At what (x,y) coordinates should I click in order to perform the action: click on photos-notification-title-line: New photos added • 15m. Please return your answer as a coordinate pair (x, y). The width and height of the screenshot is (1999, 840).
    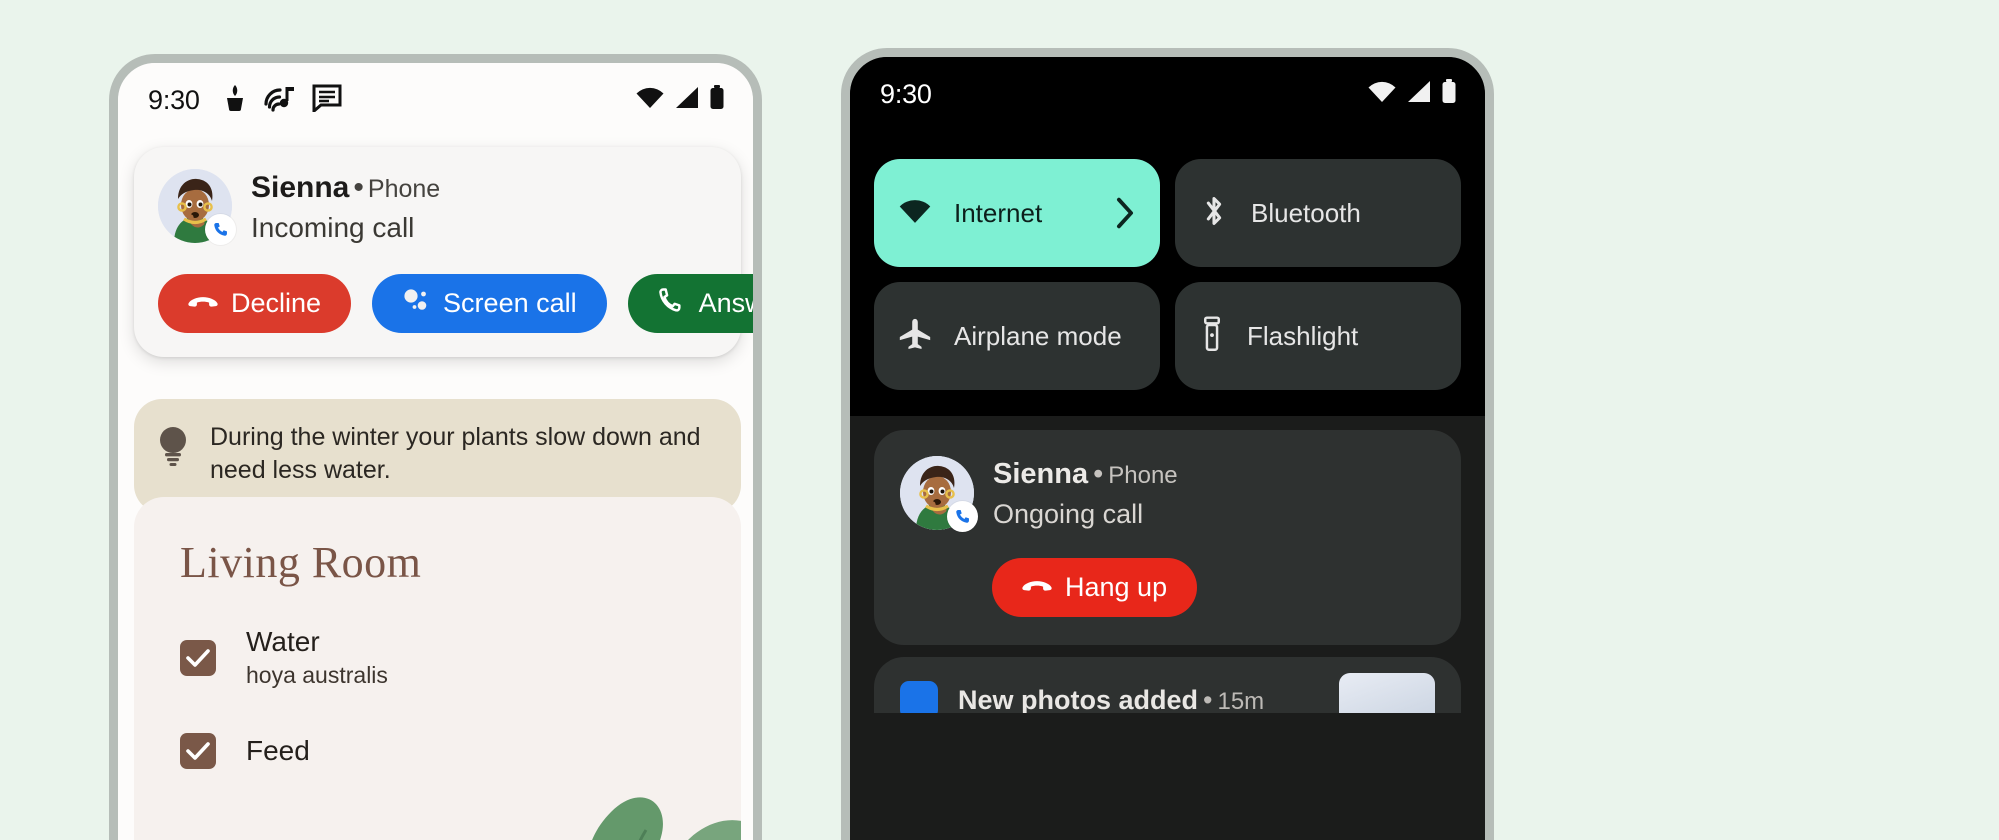
    Looking at the image, I should click on (1111, 699).